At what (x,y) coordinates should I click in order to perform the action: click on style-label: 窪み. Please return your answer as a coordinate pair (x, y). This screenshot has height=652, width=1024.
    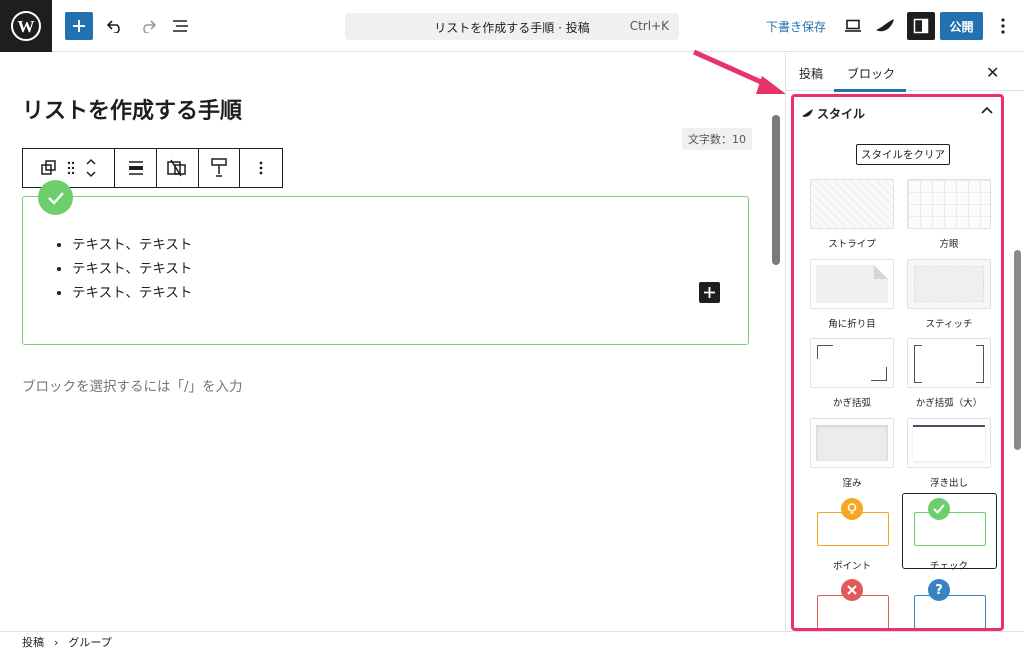
    Looking at the image, I should click on (852, 483).